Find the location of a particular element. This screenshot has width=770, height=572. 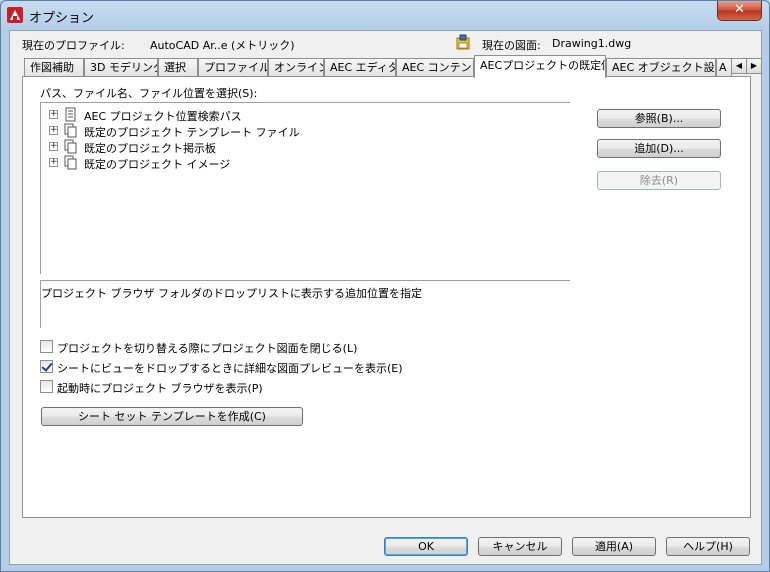

tree-item-label: 既定のプロジェクト テンプレート ファイル is located at coordinates (192, 132).